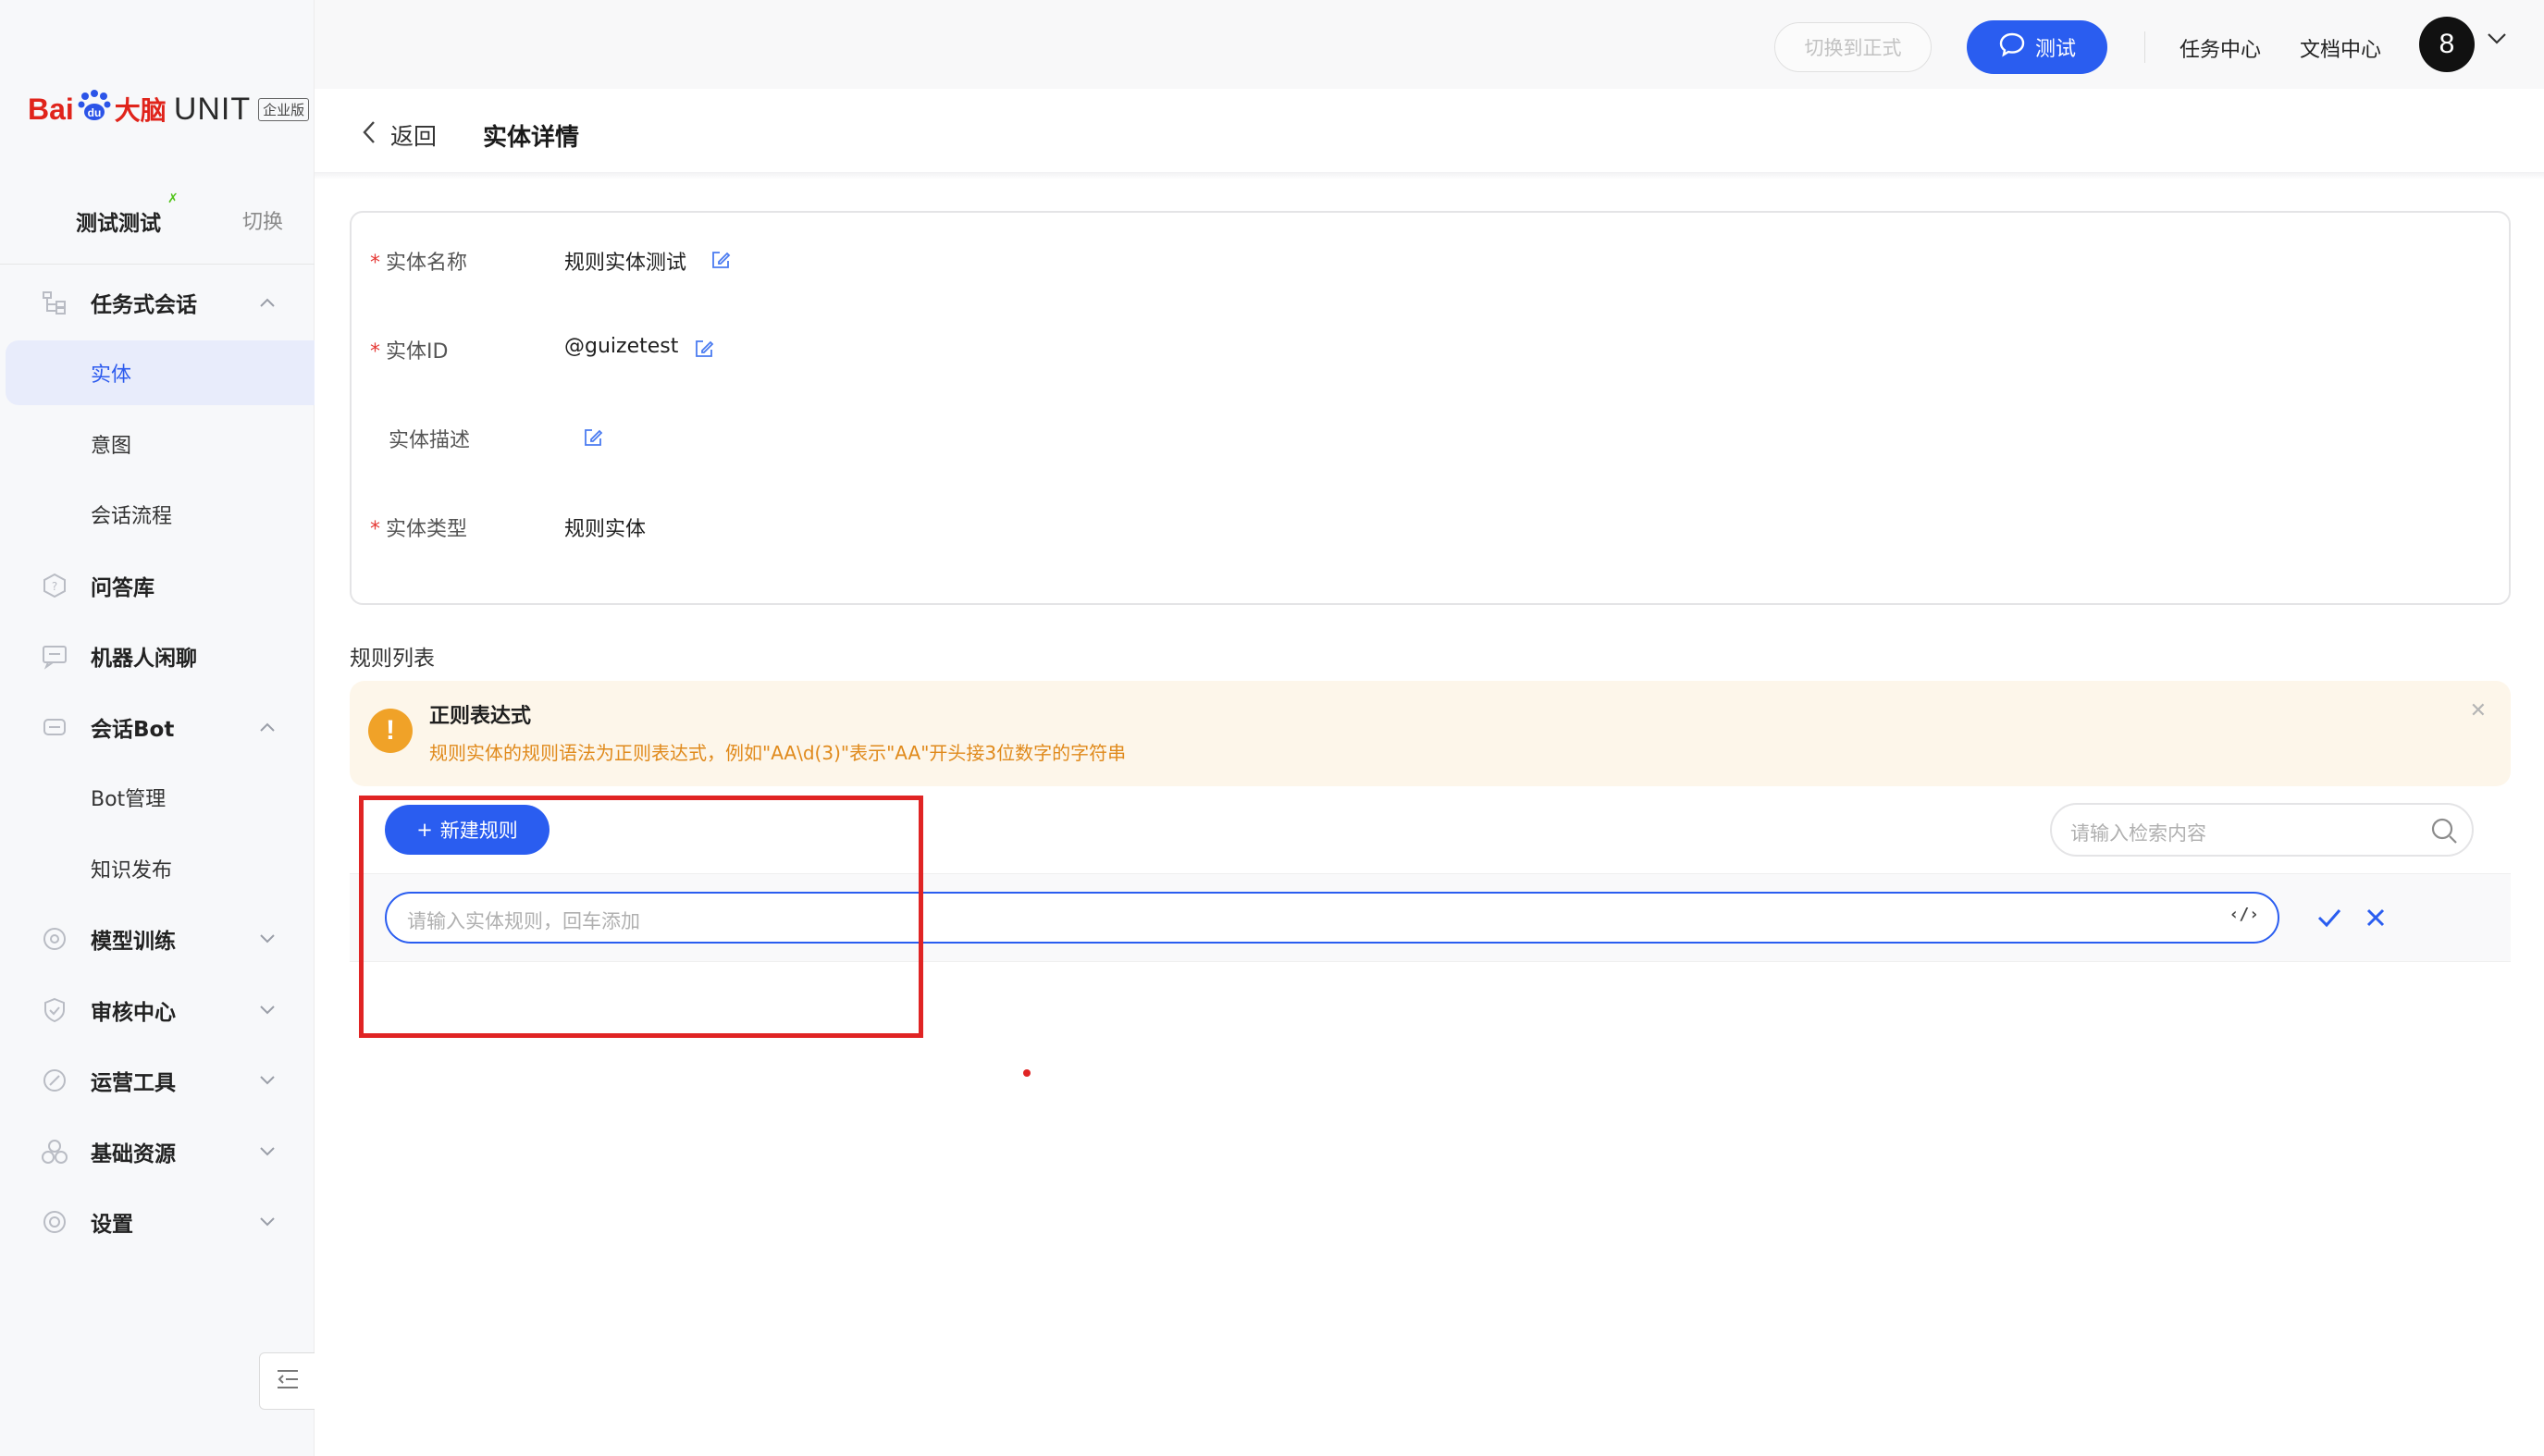 This screenshot has width=2544, height=1456. I want to click on code-icon: ‹/›, so click(2244, 914).